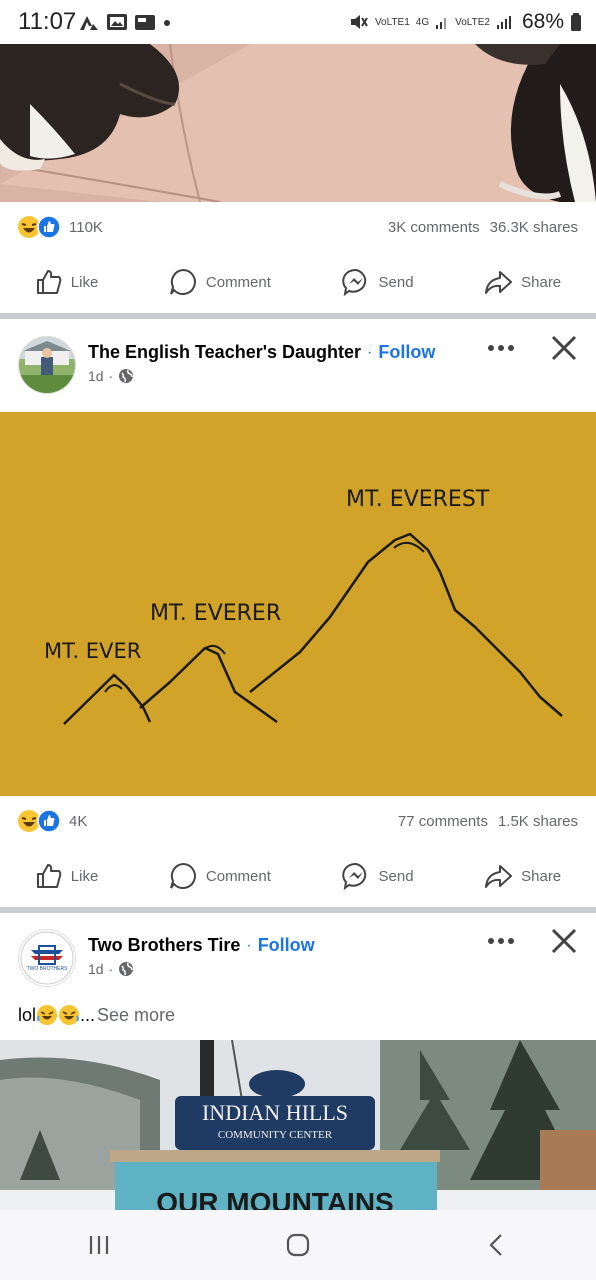  I want to click on back-icon, so click(497, 1245).